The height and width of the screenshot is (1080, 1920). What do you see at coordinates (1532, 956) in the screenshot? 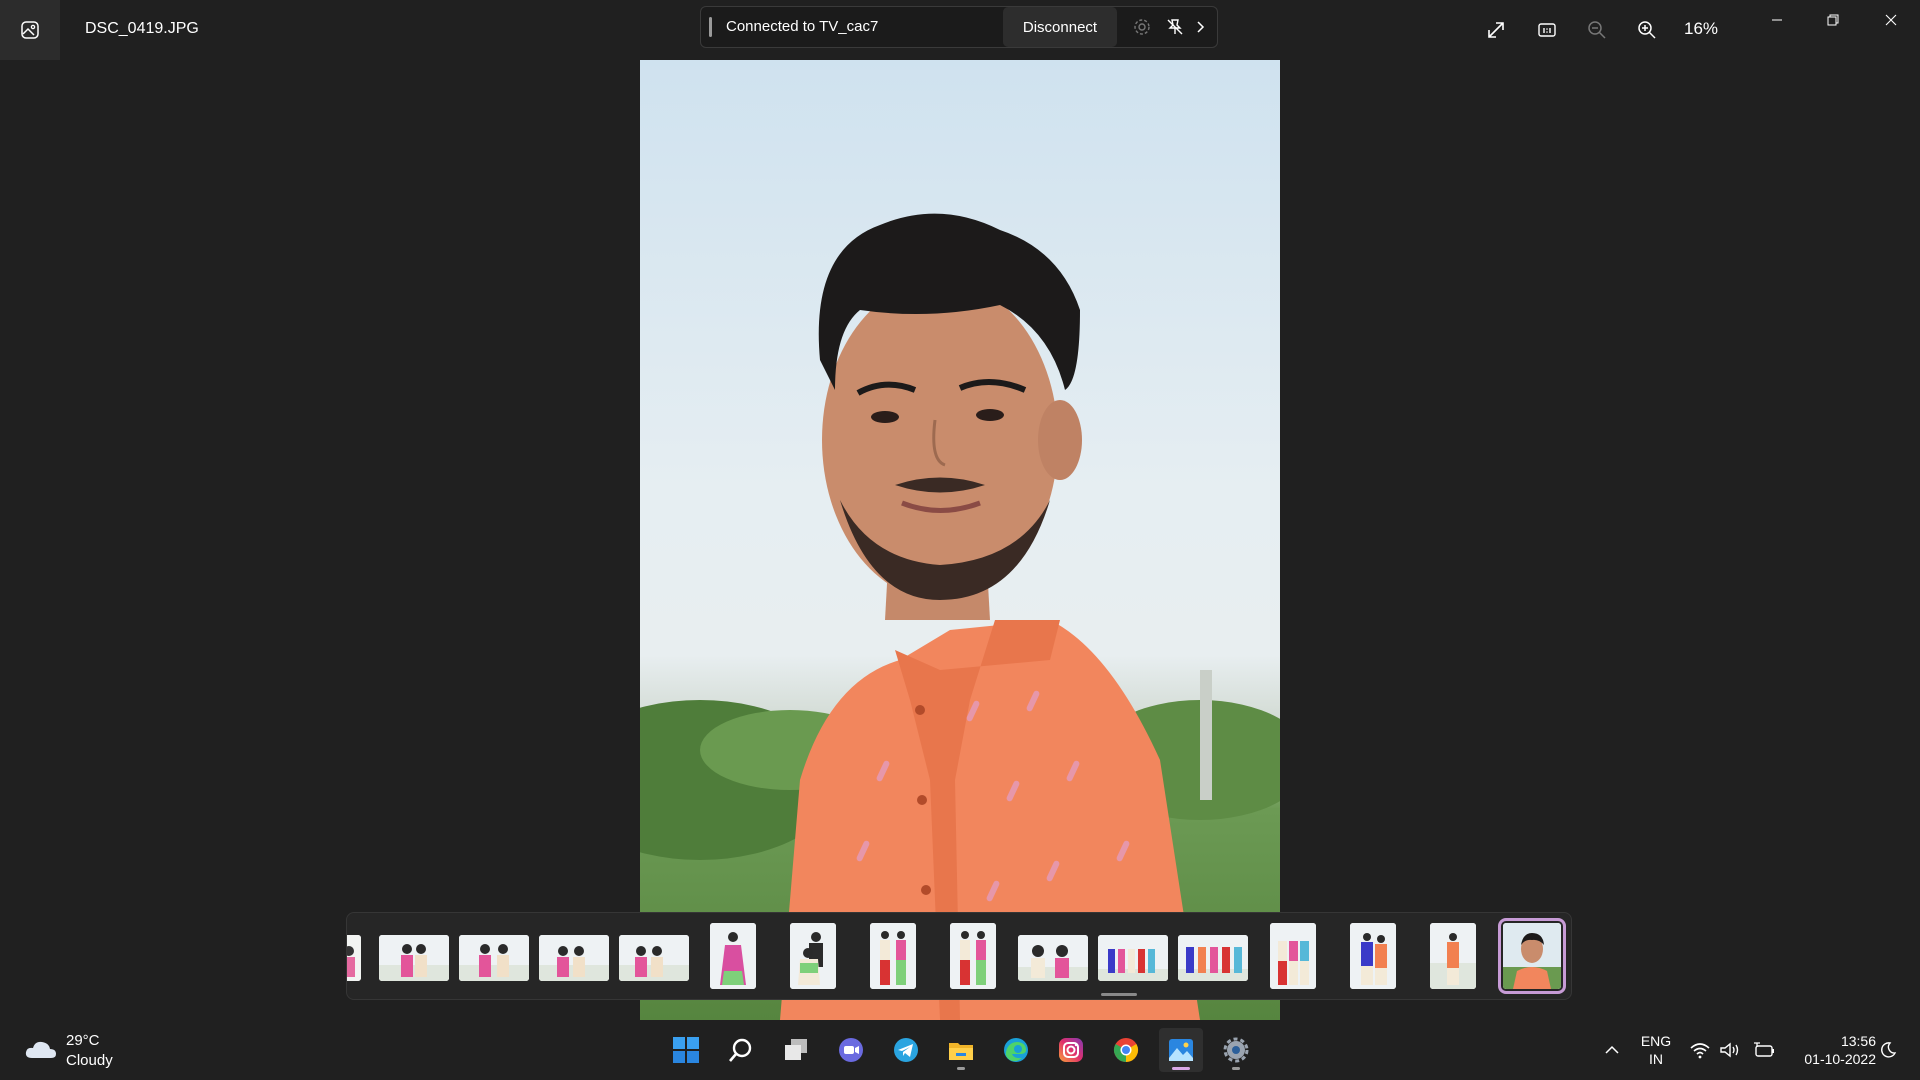
I see `filmstrip-thumbnail-selected` at bounding box center [1532, 956].